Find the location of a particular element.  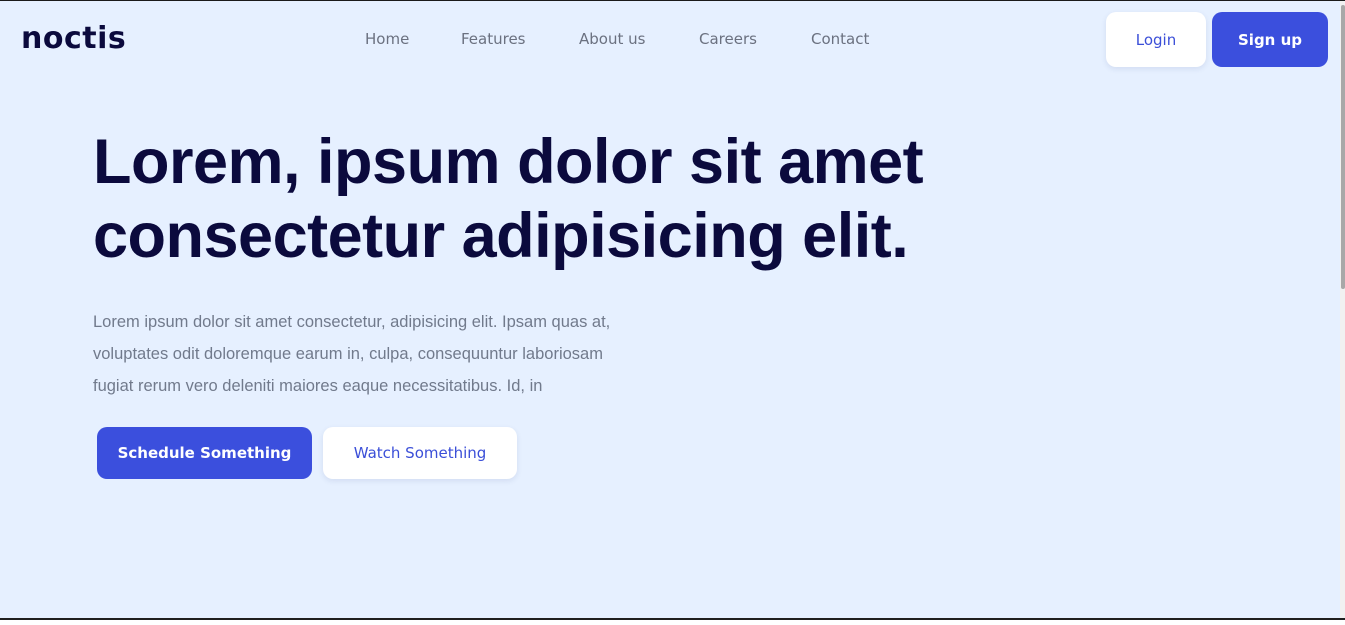

window-bottom-border is located at coordinates (672, 621).